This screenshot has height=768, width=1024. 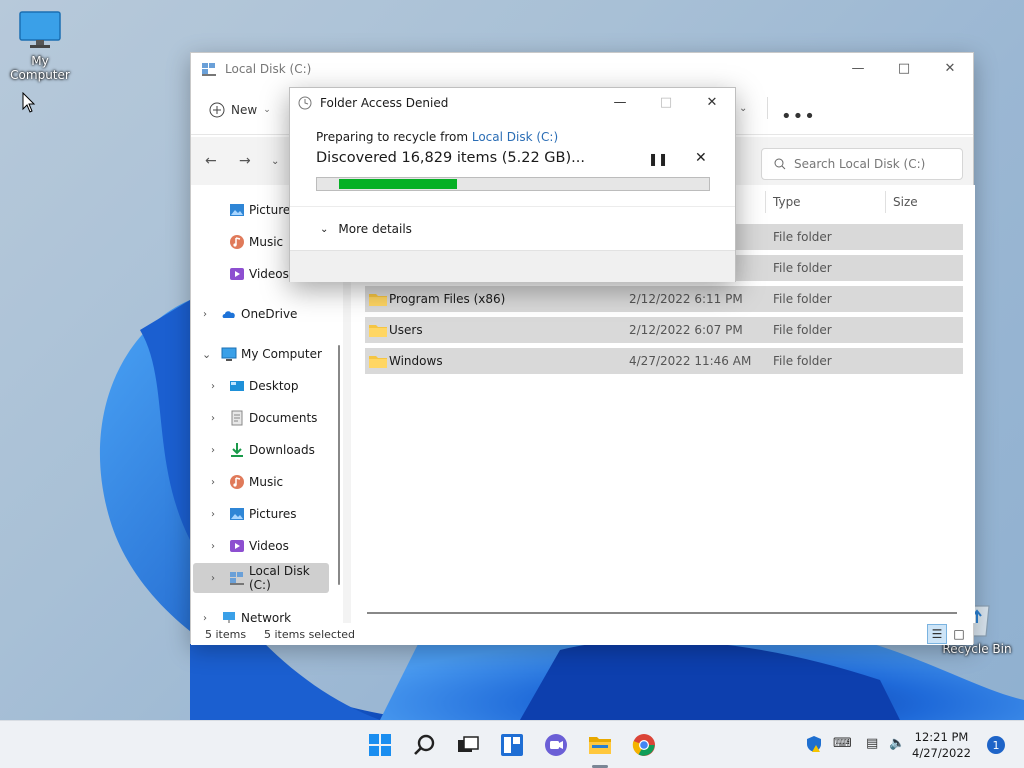 What do you see at coordinates (814, 744) in the screenshot?
I see `security-shield-icon` at bounding box center [814, 744].